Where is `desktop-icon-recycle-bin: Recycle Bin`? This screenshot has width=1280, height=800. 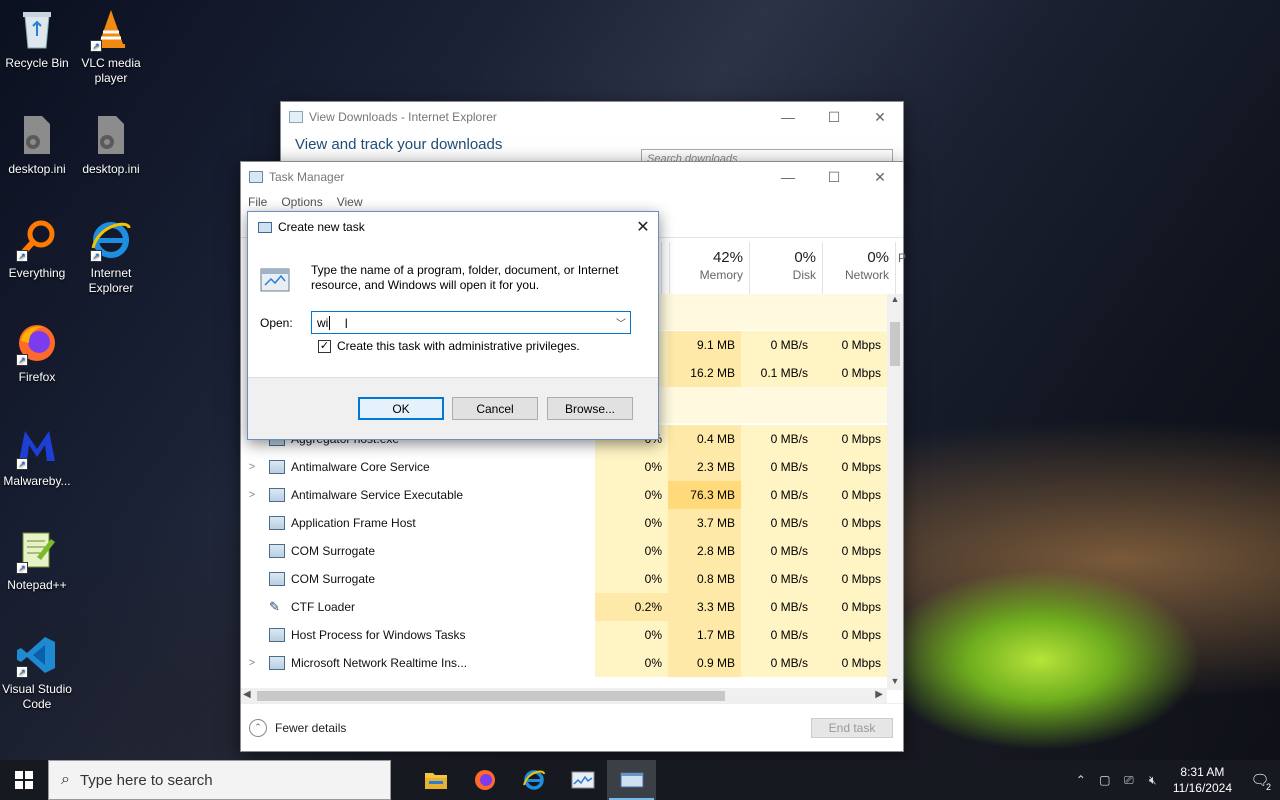 desktop-icon-recycle-bin: Recycle Bin is located at coordinates (37, 35).